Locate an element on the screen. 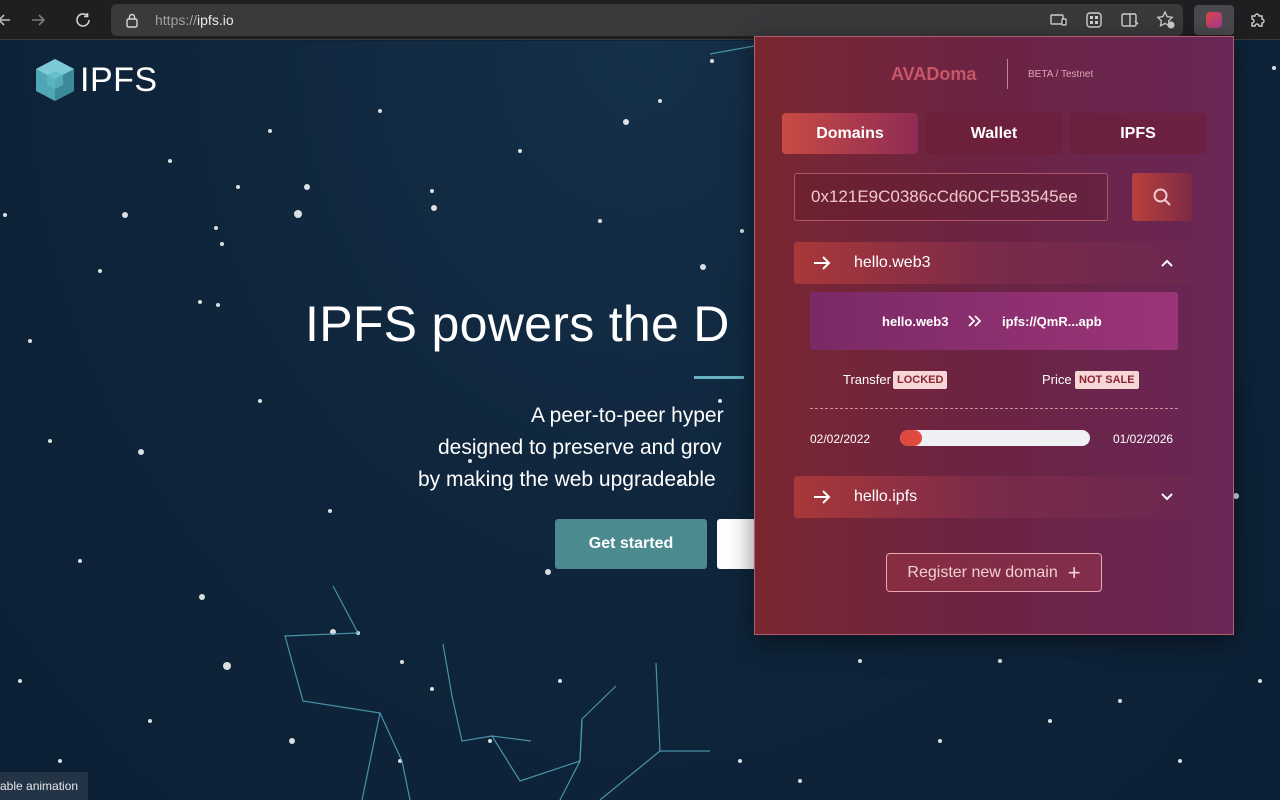  search-icon is located at coordinates (1162, 197).